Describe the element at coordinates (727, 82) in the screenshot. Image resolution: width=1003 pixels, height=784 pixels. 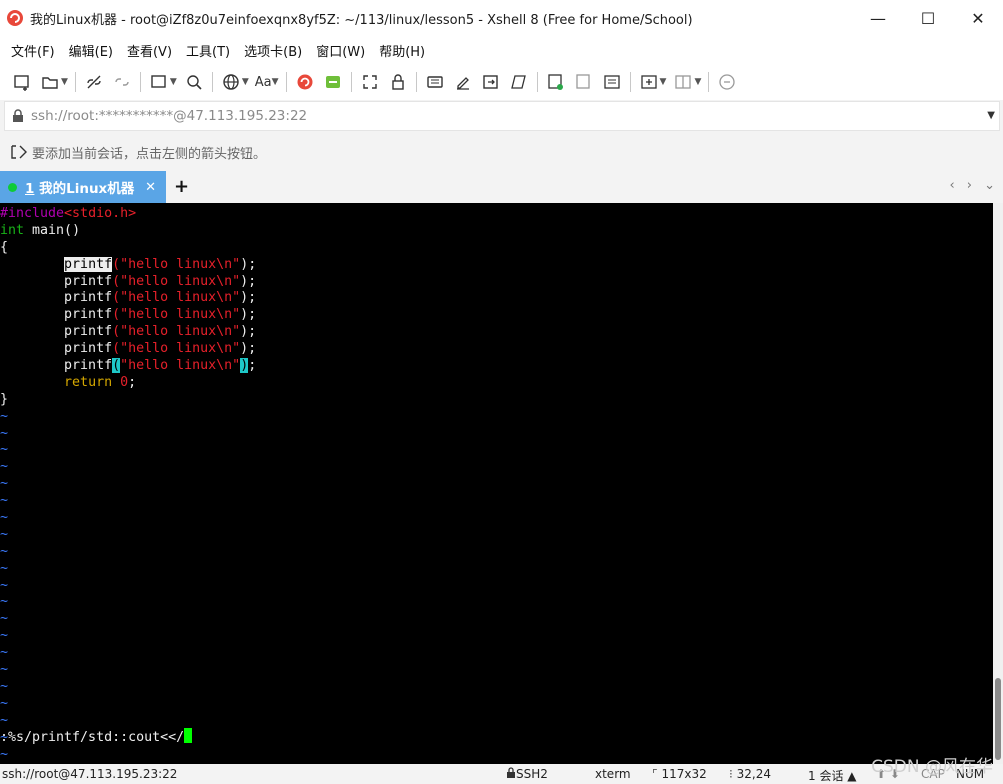
I see `chat-icon` at that location.